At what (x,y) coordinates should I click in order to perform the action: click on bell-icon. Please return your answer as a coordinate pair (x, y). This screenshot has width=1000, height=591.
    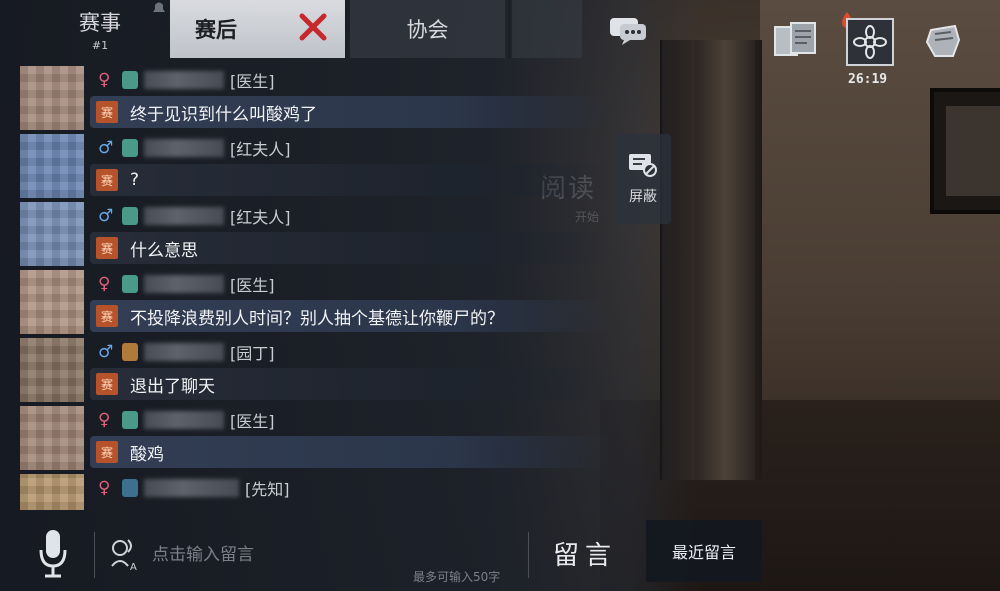
    Looking at the image, I should click on (160, 9).